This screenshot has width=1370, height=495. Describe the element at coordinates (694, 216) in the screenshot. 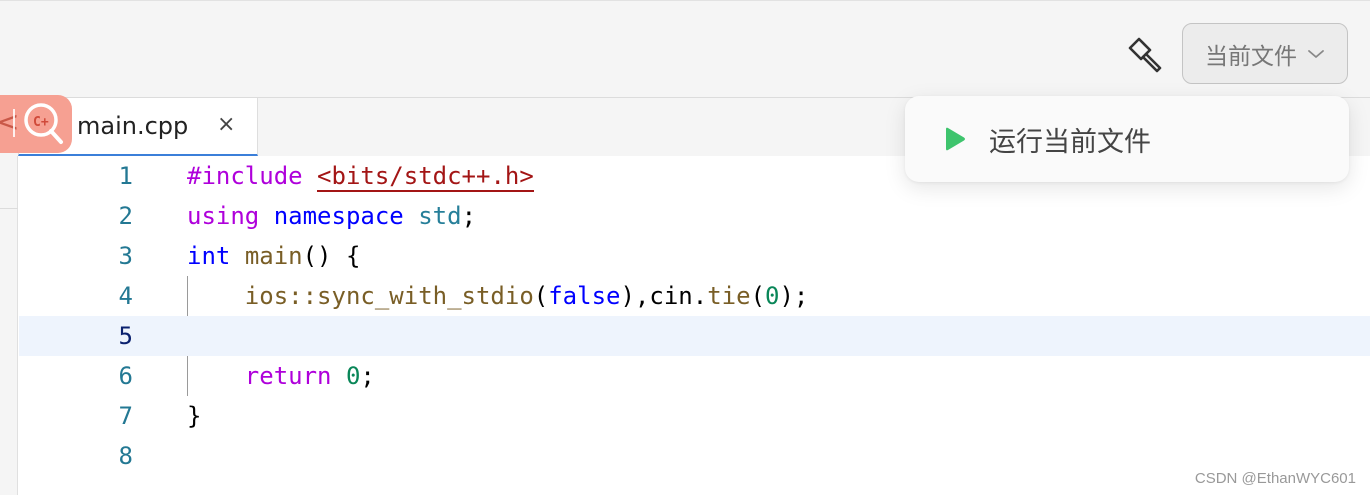

I see `code-line-2: 2 using namespace std;` at that location.